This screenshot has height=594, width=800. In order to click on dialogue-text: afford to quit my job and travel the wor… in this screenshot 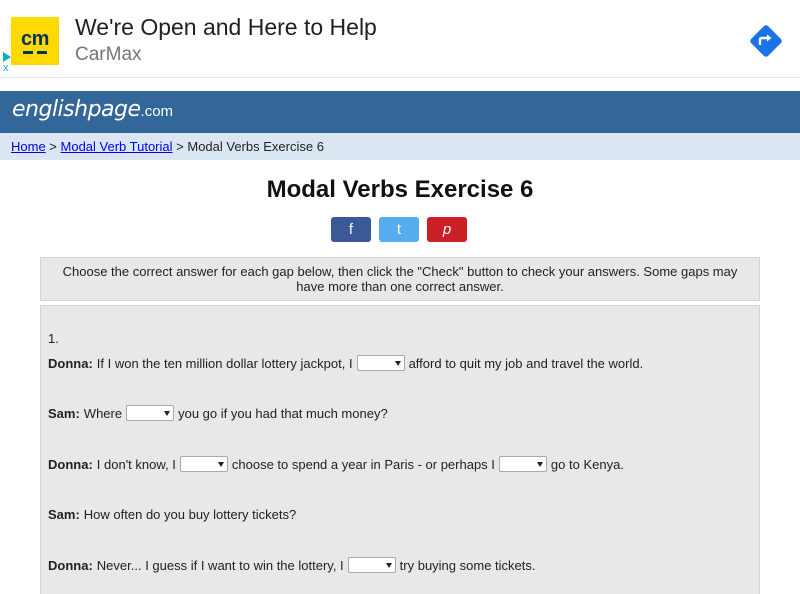, I will do `click(526, 363)`.